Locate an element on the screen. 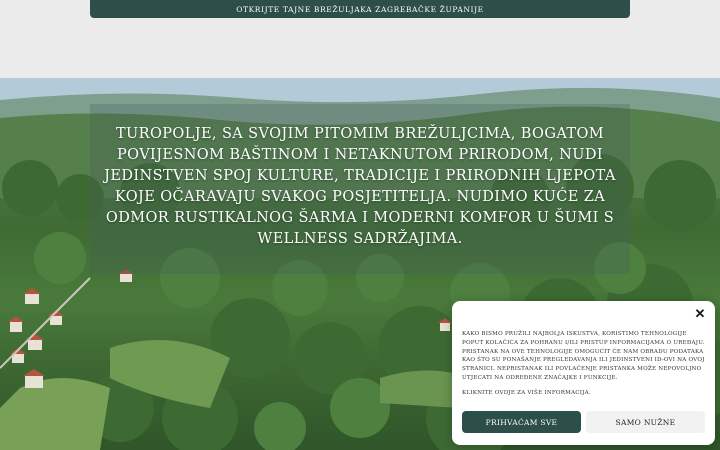 This screenshot has height=450, width=720. necessary-only-button: SAMO NUŽNE is located at coordinates (645, 422).